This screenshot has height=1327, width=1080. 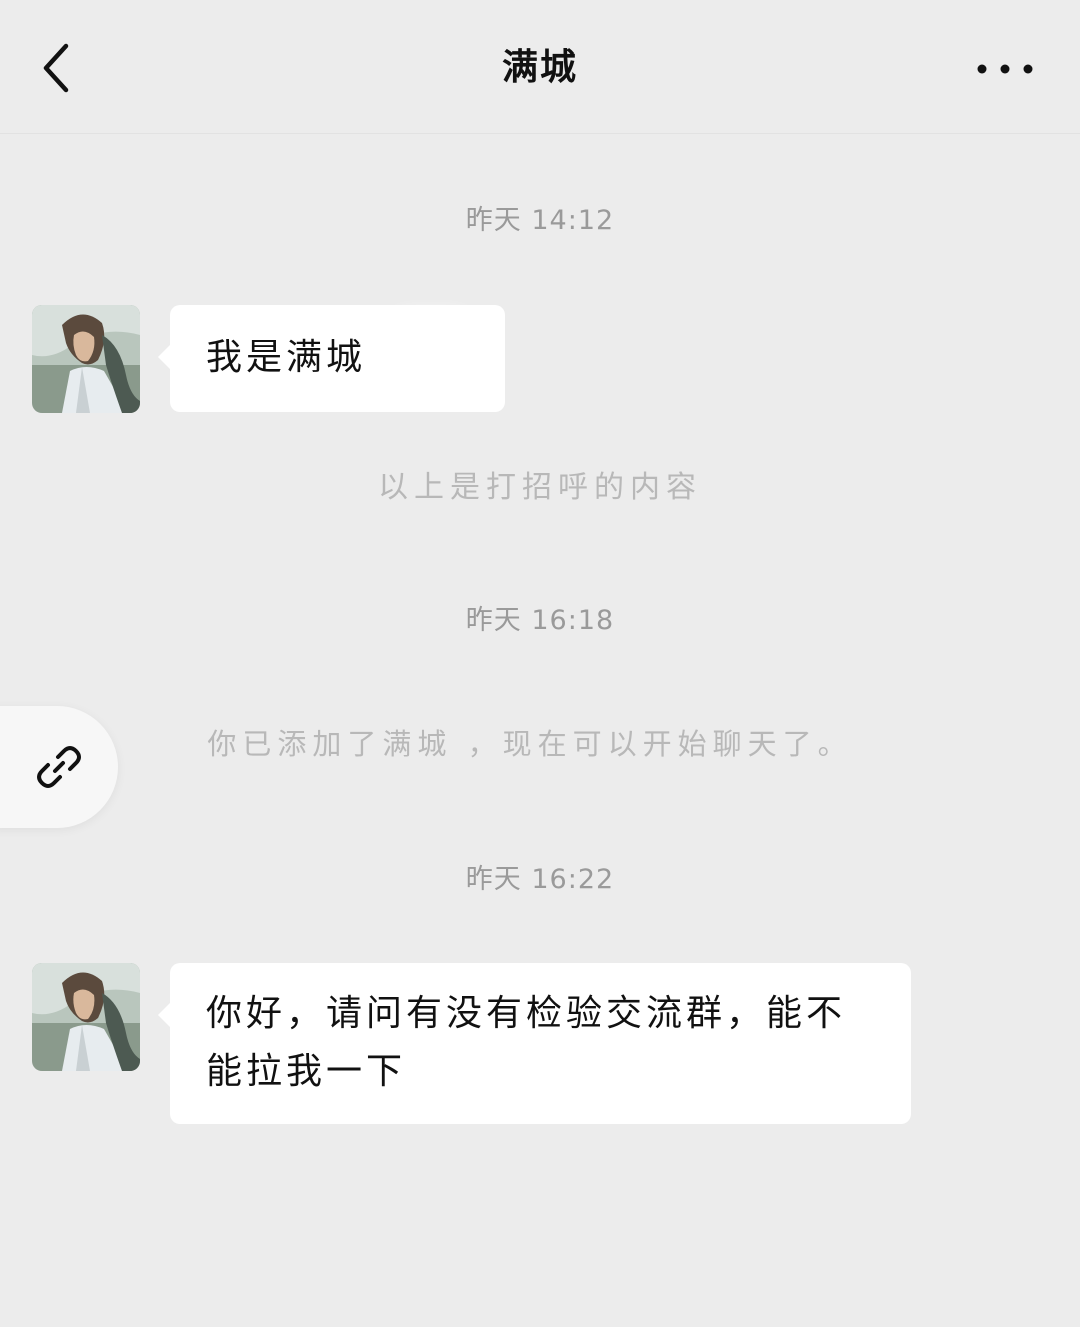 What do you see at coordinates (540, 220) in the screenshot?
I see `timestamp: 昨天 14:12` at bounding box center [540, 220].